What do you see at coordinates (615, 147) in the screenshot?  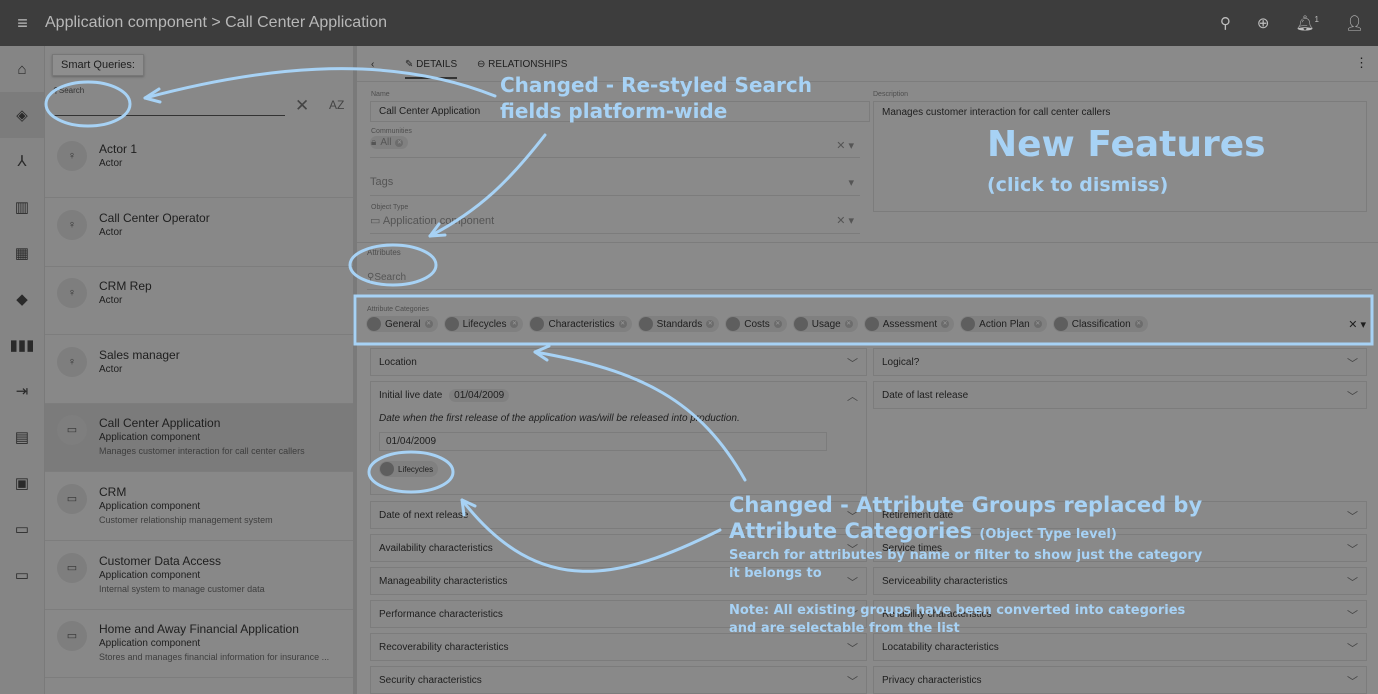 I see `communities-select: 🔒︎ All ✕ ✕ ▾` at bounding box center [615, 147].